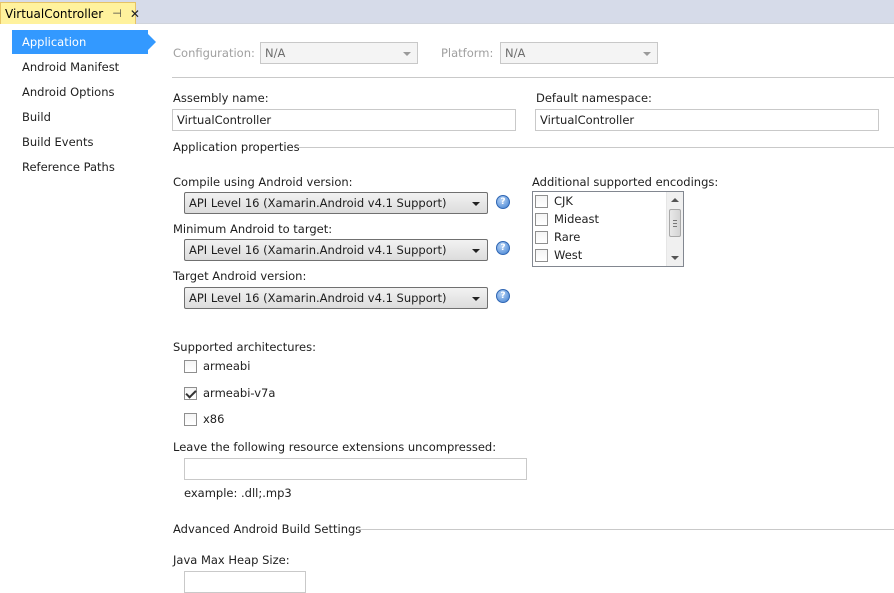  What do you see at coordinates (239, 393) in the screenshot?
I see `architecture-label: armeabi-v7a` at bounding box center [239, 393].